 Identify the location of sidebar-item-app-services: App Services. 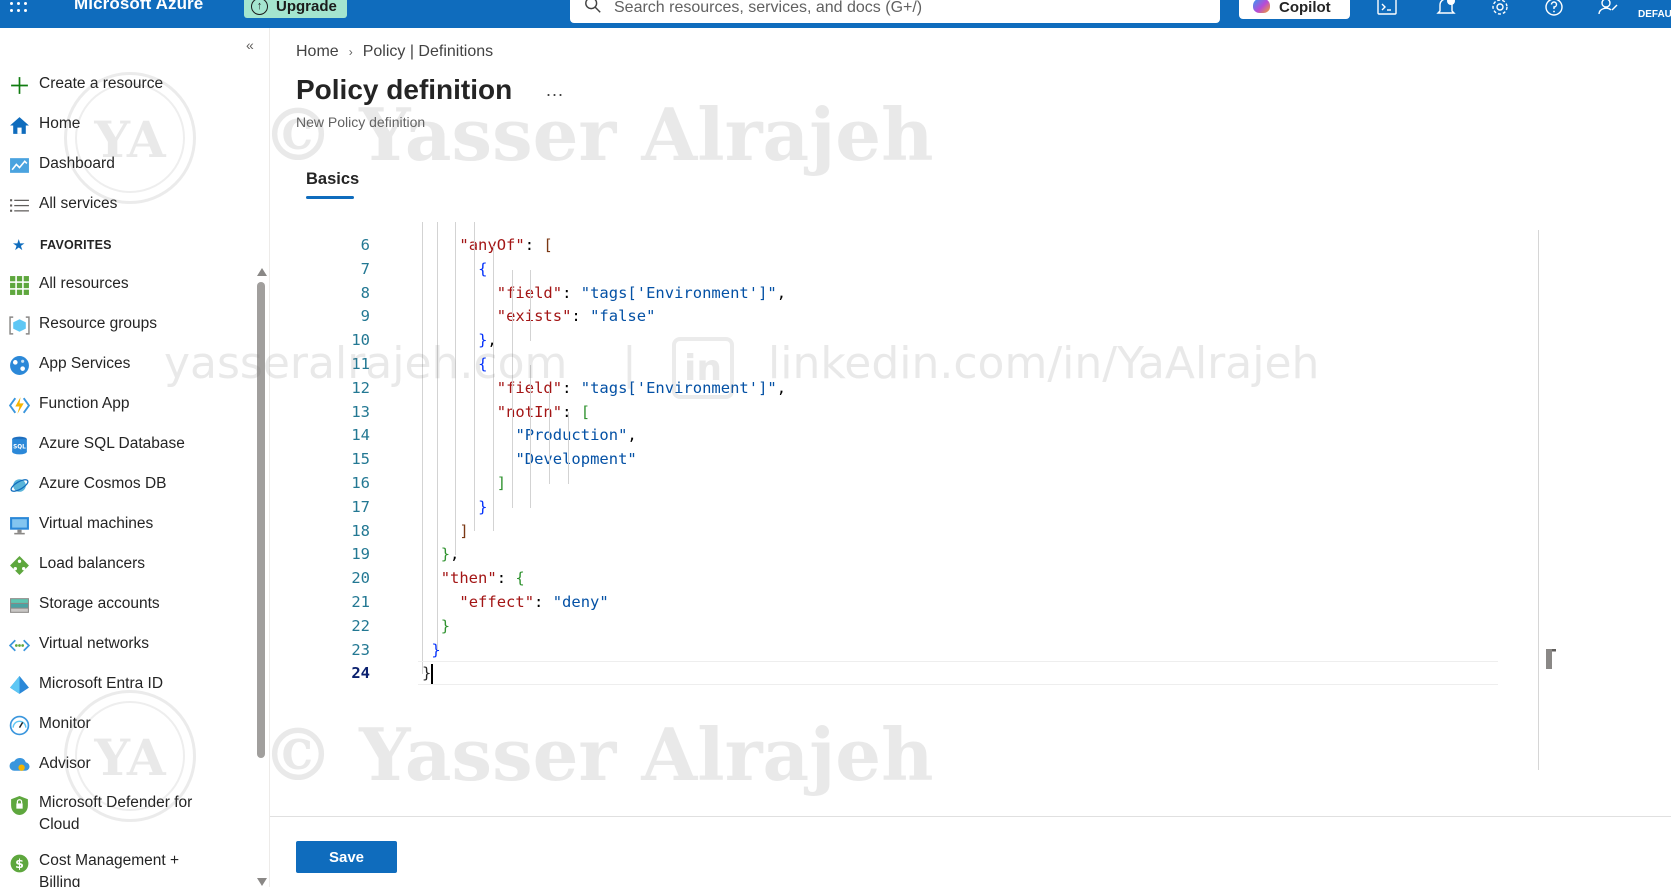
(125, 364).